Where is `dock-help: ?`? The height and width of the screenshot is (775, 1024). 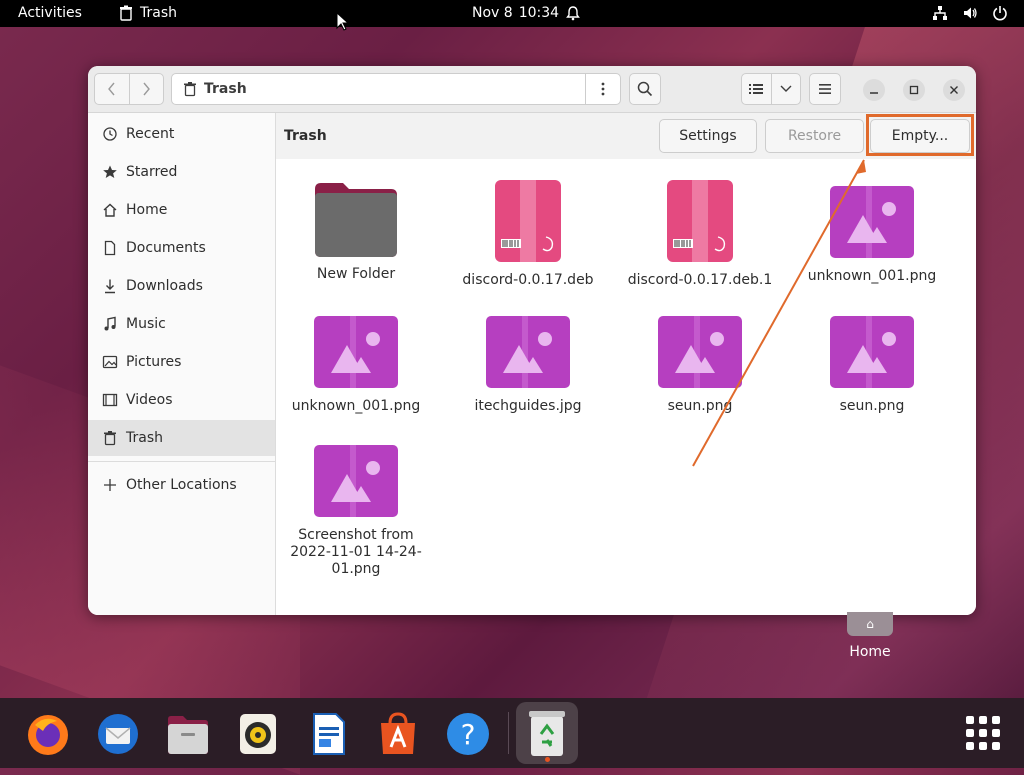 dock-help: ? is located at coordinates (468, 734).